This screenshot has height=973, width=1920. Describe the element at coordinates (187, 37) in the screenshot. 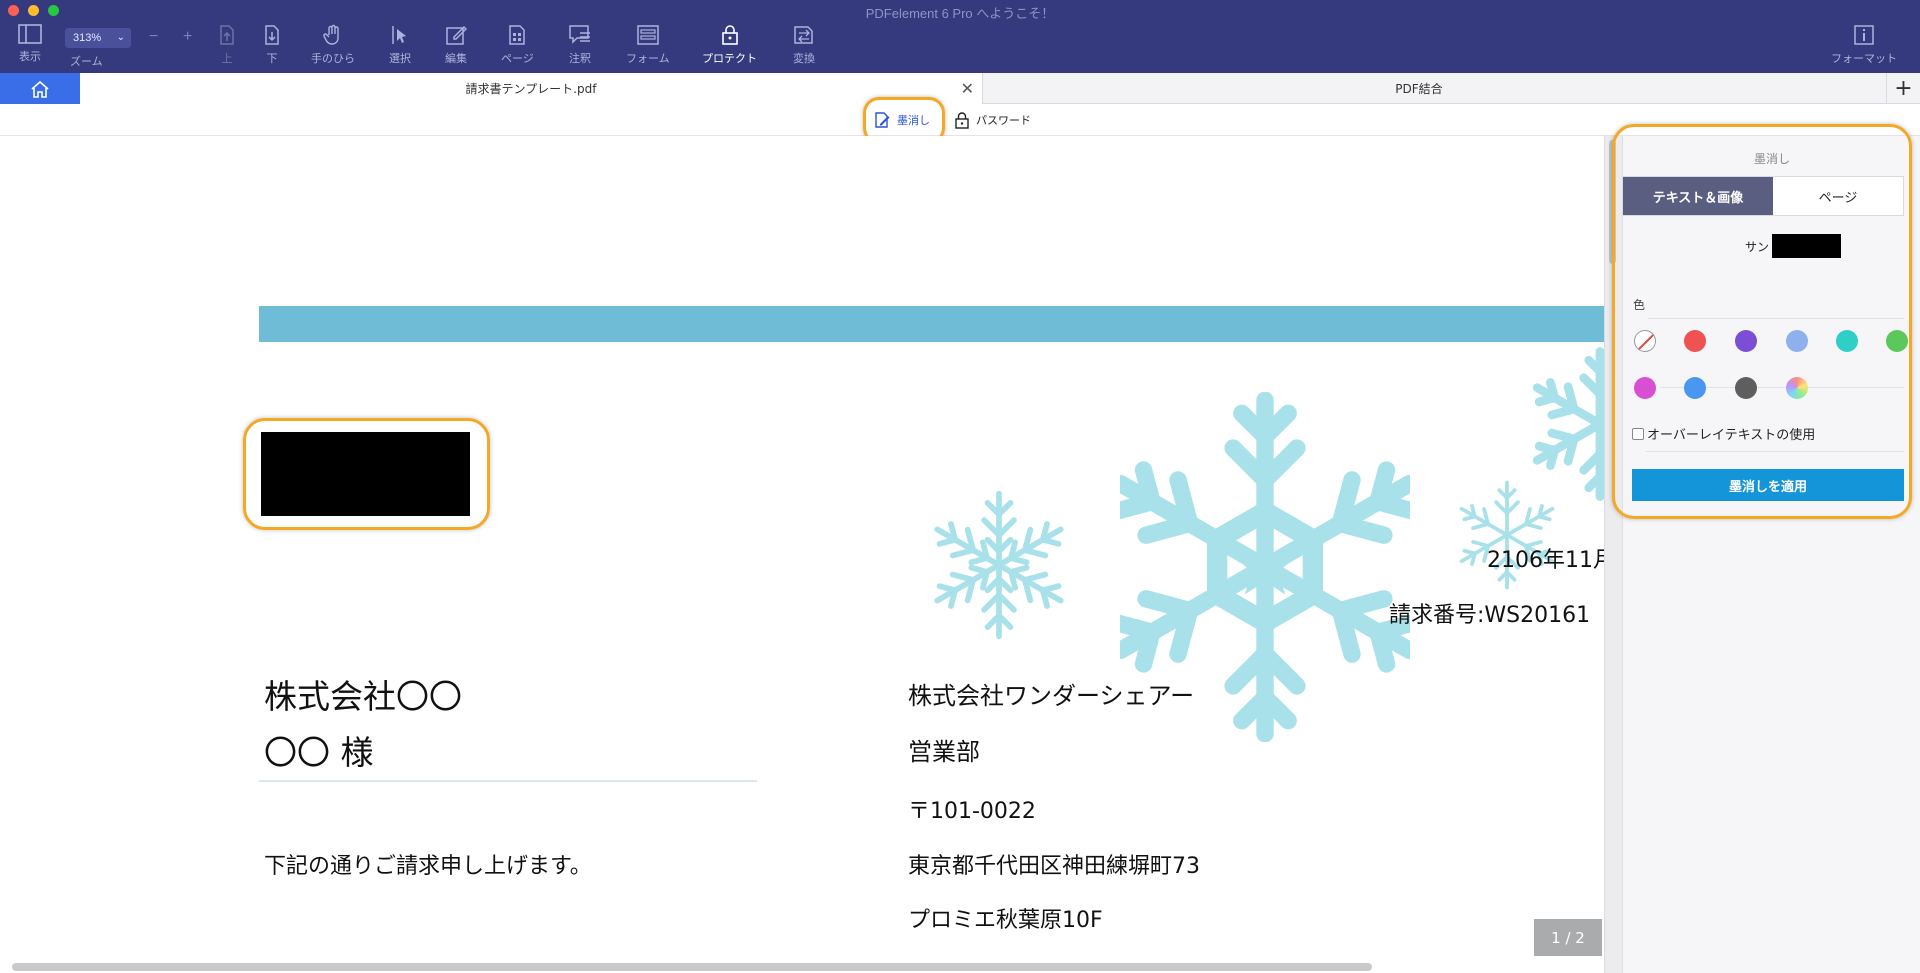

I see `zoom-in-button: +` at that location.